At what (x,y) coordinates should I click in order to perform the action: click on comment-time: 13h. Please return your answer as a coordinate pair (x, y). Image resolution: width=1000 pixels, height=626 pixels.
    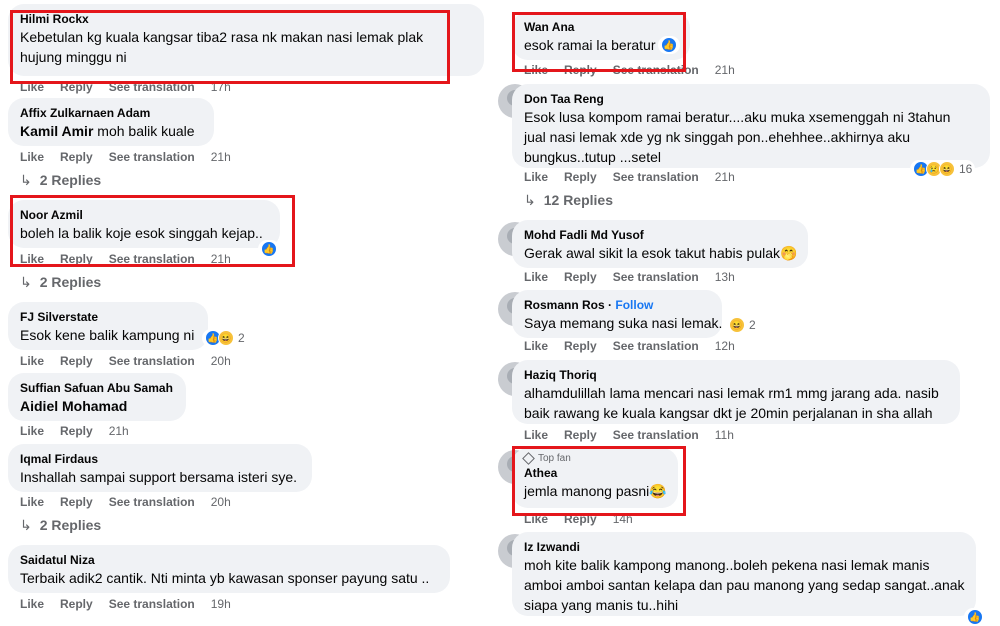
    Looking at the image, I should click on (725, 277).